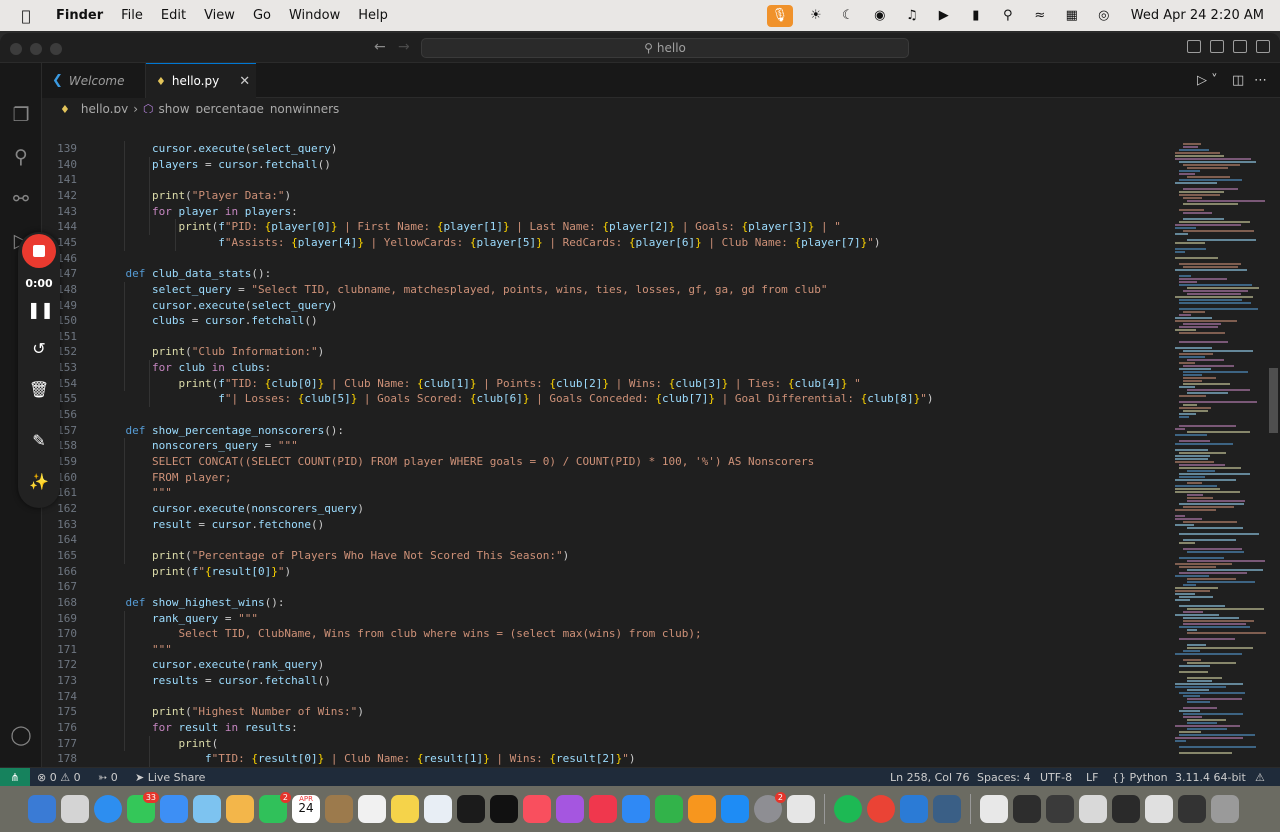  I want to click on code-line: 156, so click(604, 415).